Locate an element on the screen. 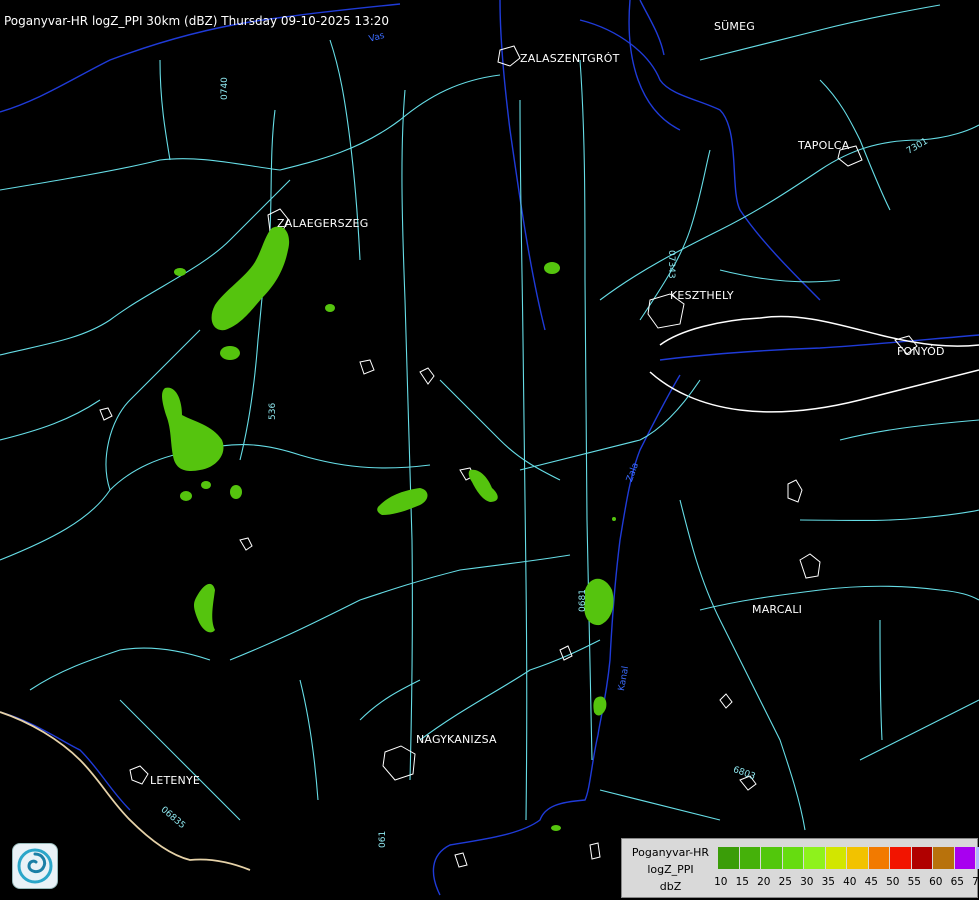 This screenshot has width=979, height=900. road-number-0681: 0681 is located at coordinates (583, 600).